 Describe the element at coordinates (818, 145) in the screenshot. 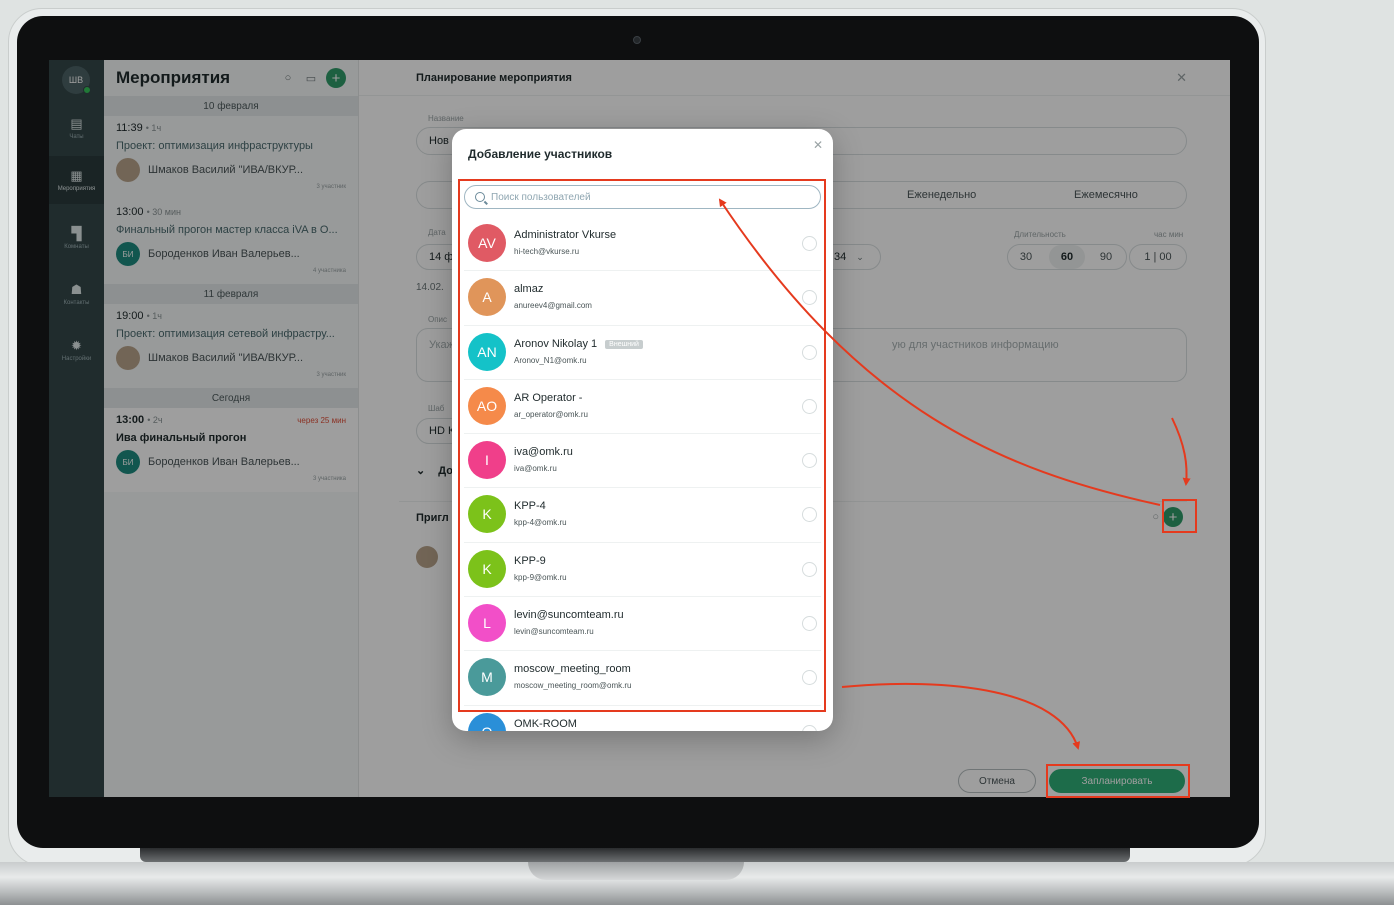

I see `close-icon: ✕` at that location.